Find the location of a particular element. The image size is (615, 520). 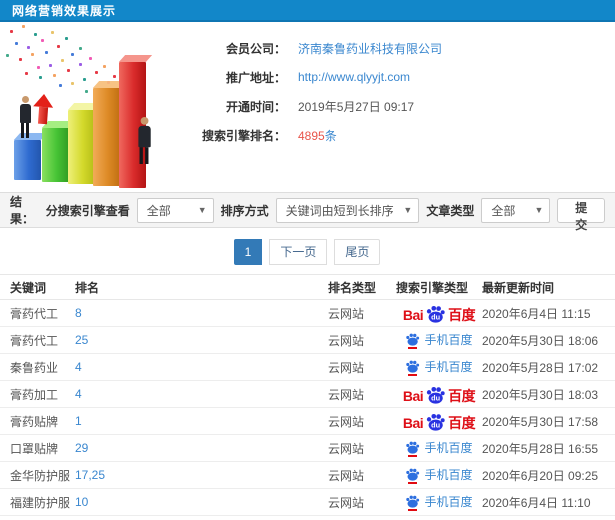

engine-filter-select: 全部 ▼ is located at coordinates (175, 210).